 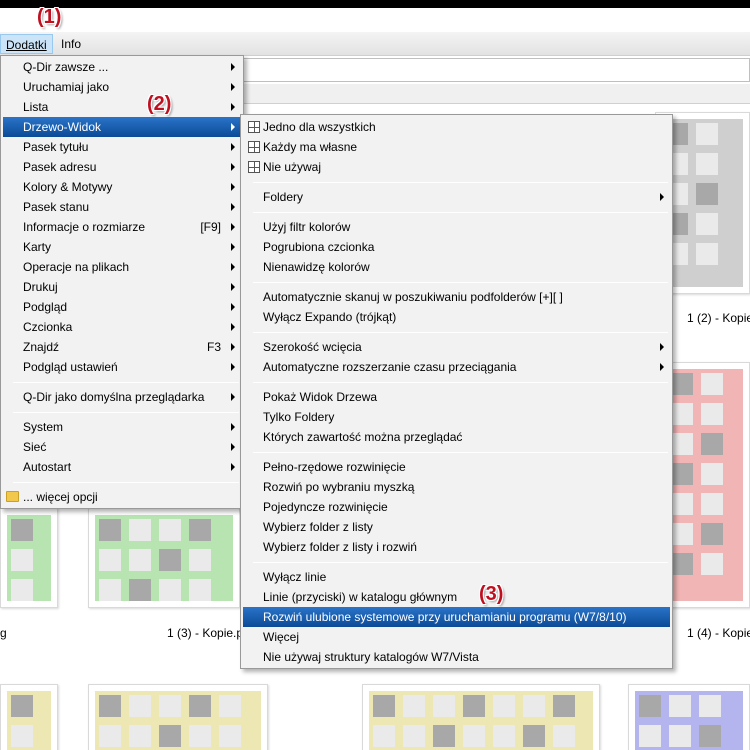 What do you see at coordinates (122, 187) in the screenshot?
I see `menu1-item-kolory-motywy: Kolory & Motywy` at bounding box center [122, 187].